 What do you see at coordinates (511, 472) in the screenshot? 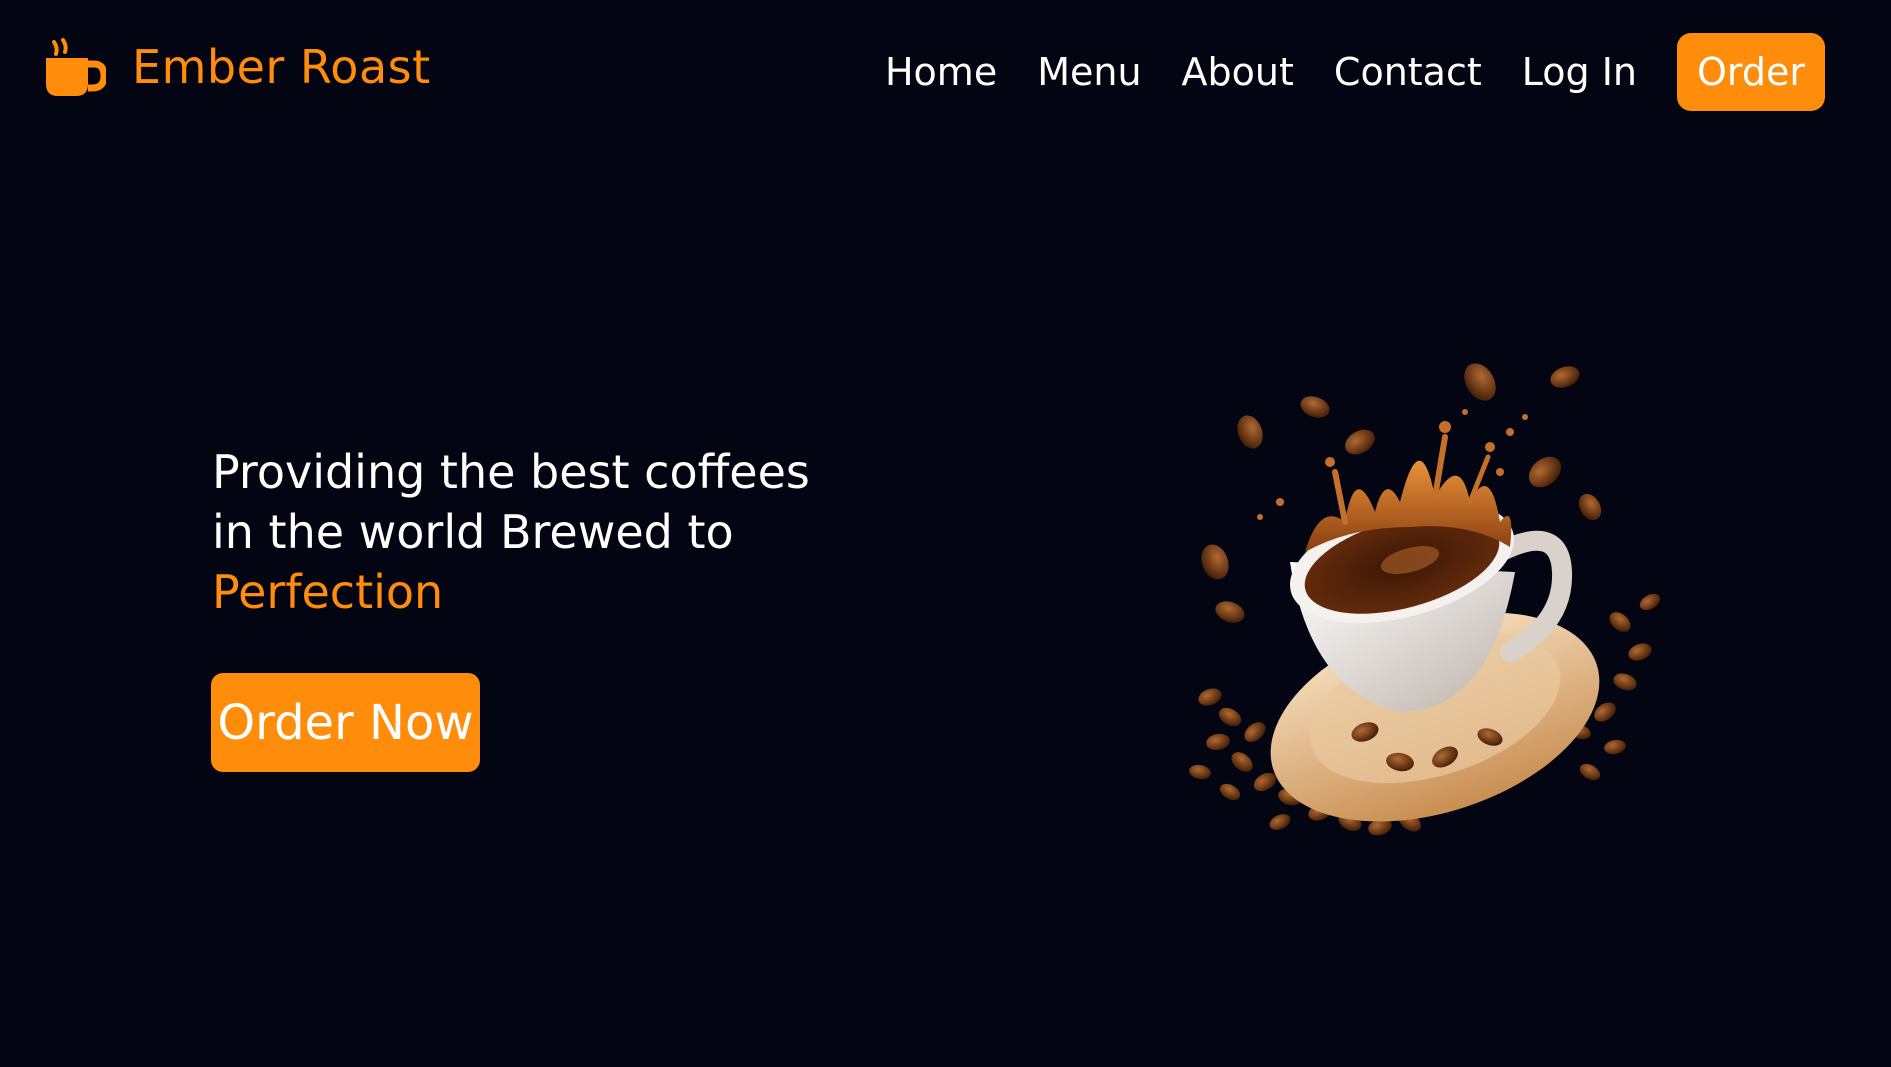
I see `hero-headline-line1: Providing the best coffees` at bounding box center [511, 472].